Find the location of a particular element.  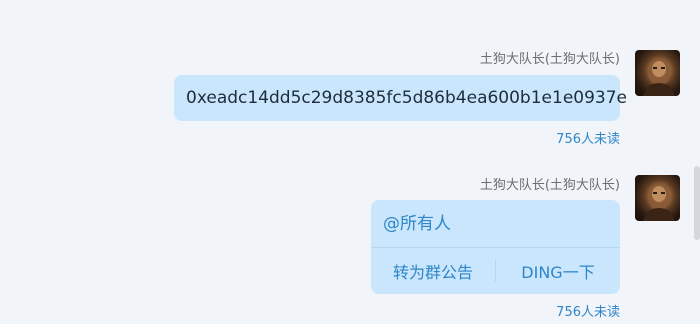

convert-to-announcement-button: 转为群公告 is located at coordinates (433, 271).